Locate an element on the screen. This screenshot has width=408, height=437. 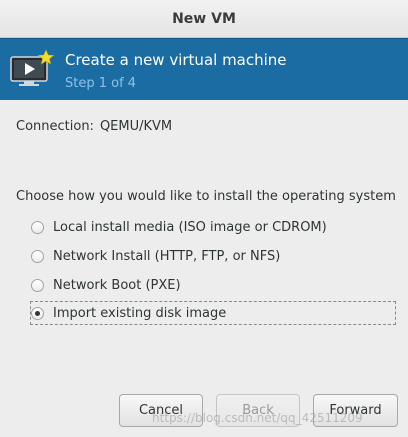
option-import-disk-image: Import existing disk image is located at coordinates (213, 313).